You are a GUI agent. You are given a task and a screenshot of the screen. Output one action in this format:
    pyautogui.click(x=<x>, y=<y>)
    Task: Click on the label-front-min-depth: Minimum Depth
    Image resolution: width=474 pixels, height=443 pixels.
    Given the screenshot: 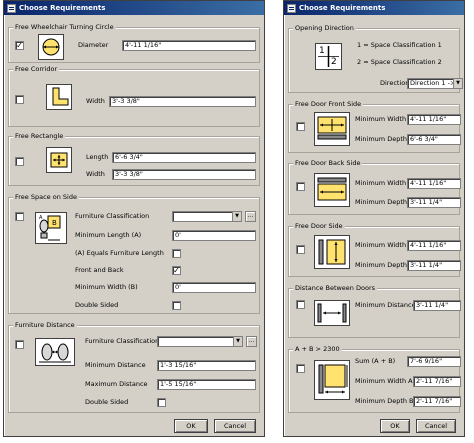 What is the action you would take?
    pyautogui.click(x=381, y=139)
    